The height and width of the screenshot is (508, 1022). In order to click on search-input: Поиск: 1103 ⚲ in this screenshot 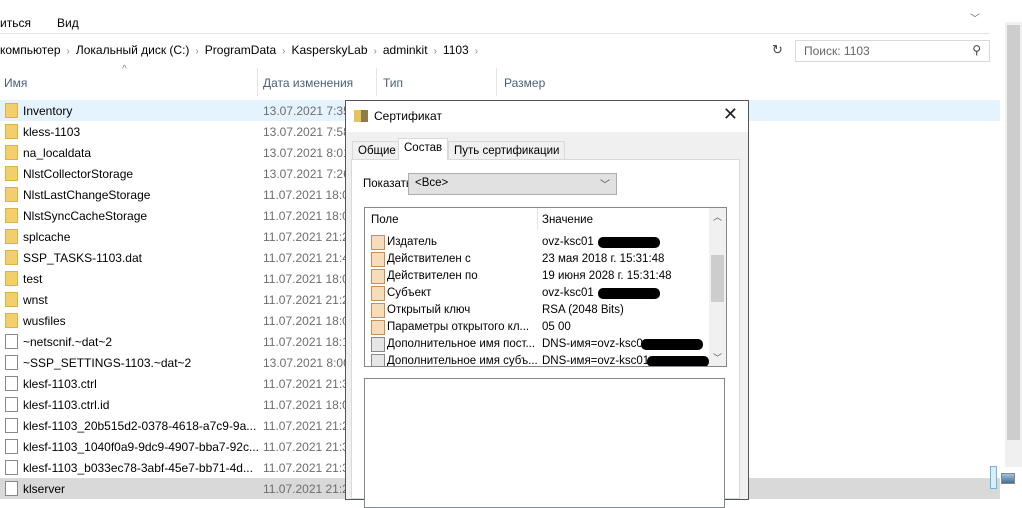, I will do `click(892, 51)`.